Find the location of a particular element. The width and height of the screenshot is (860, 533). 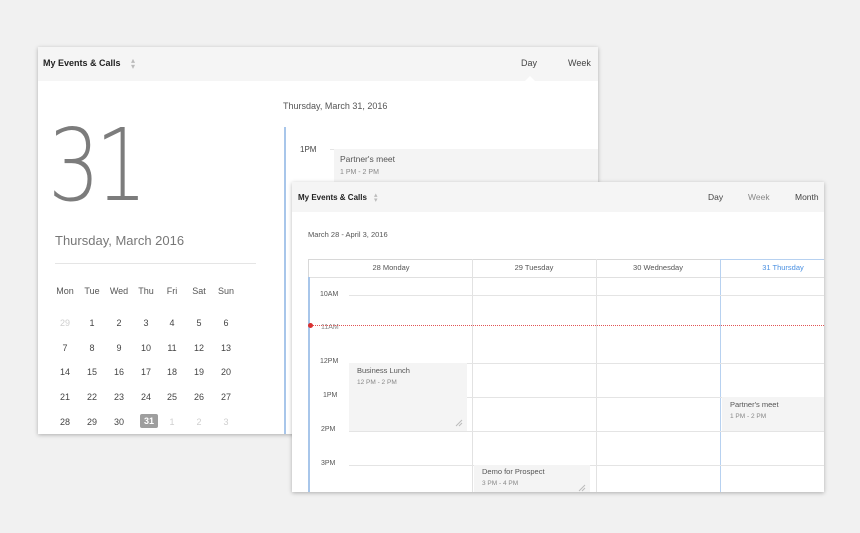

weekday-label: Tue is located at coordinates (92, 291).